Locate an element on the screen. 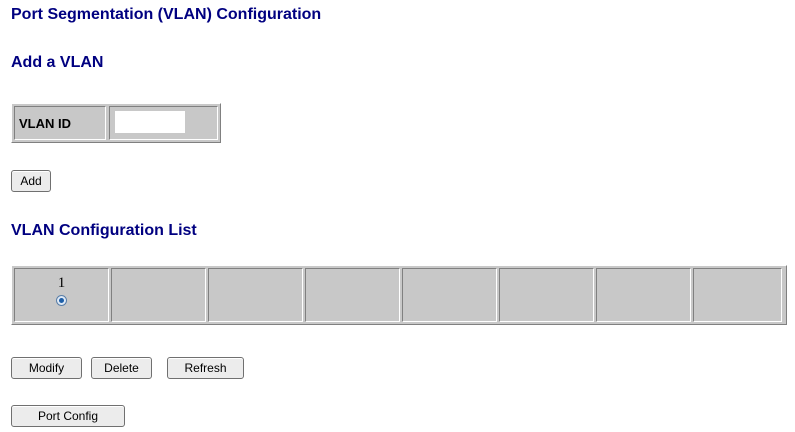 Image resolution: width=795 pixels, height=432 pixels. add-button: Add is located at coordinates (31, 181).